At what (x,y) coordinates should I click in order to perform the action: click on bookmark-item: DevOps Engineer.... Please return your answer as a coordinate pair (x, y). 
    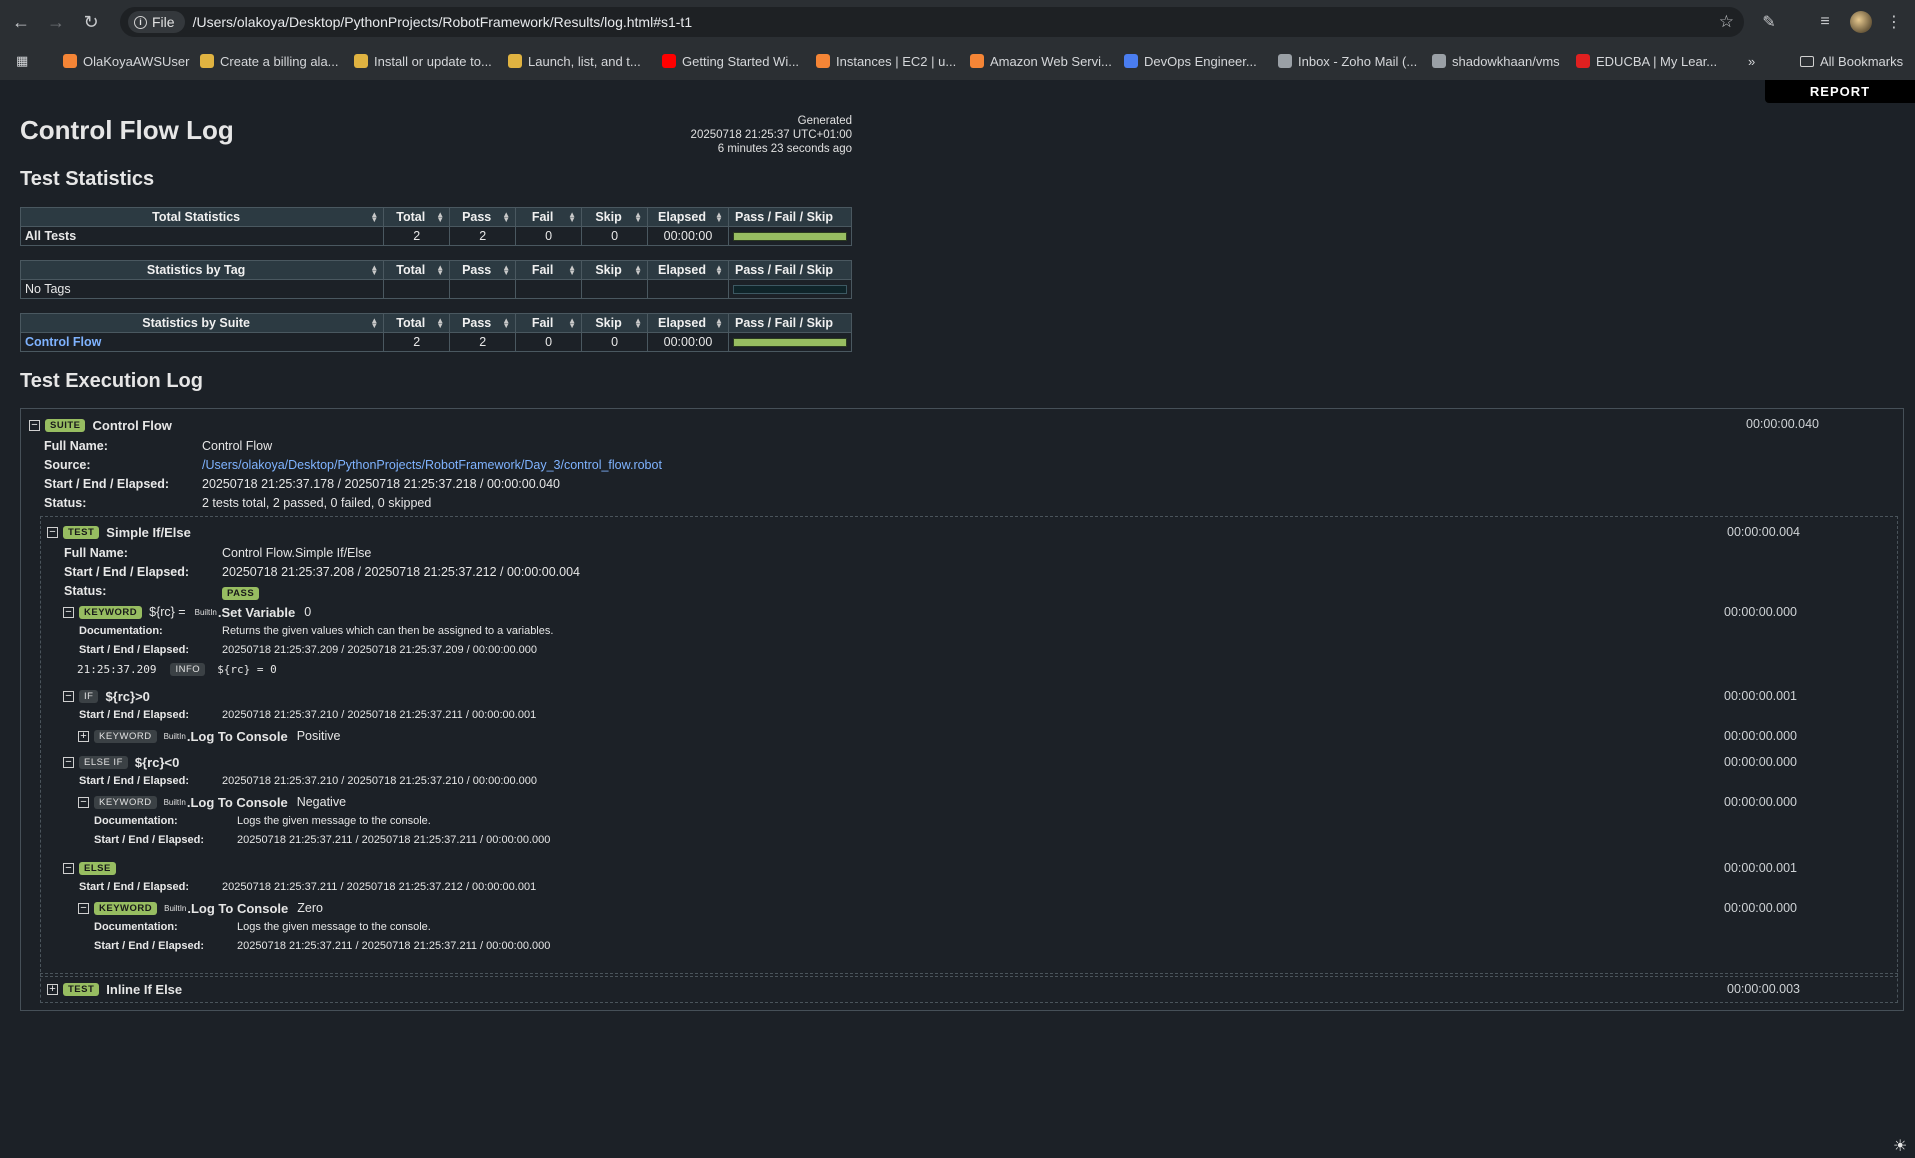
    Looking at the image, I should click on (1190, 61).